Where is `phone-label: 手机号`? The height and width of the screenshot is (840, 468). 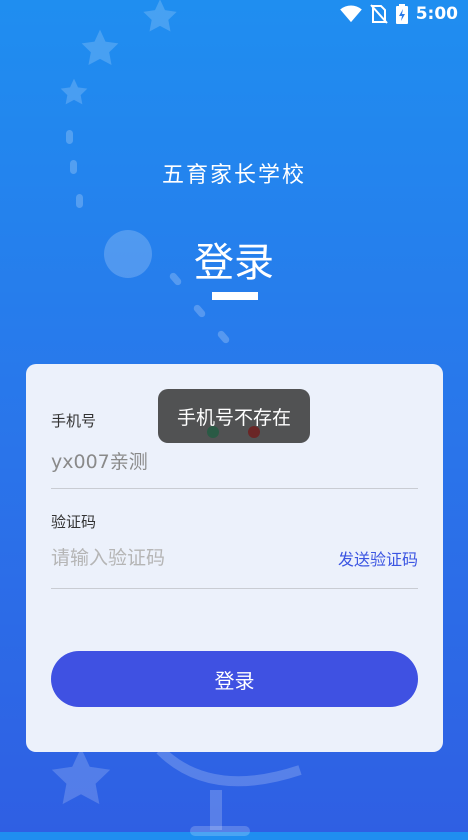
phone-label: 手机号 is located at coordinates (74, 421).